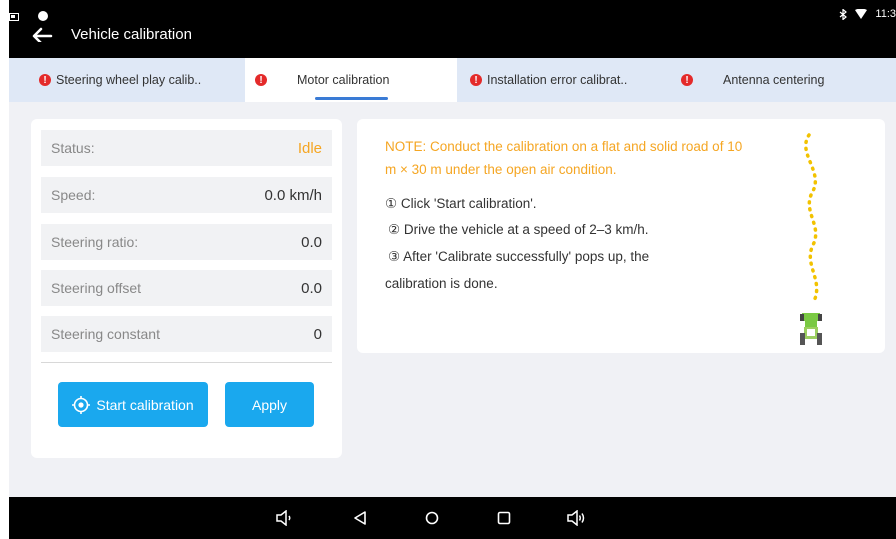 Image resolution: width=896 pixels, height=539 pixels. I want to click on home-icon, so click(432, 518).